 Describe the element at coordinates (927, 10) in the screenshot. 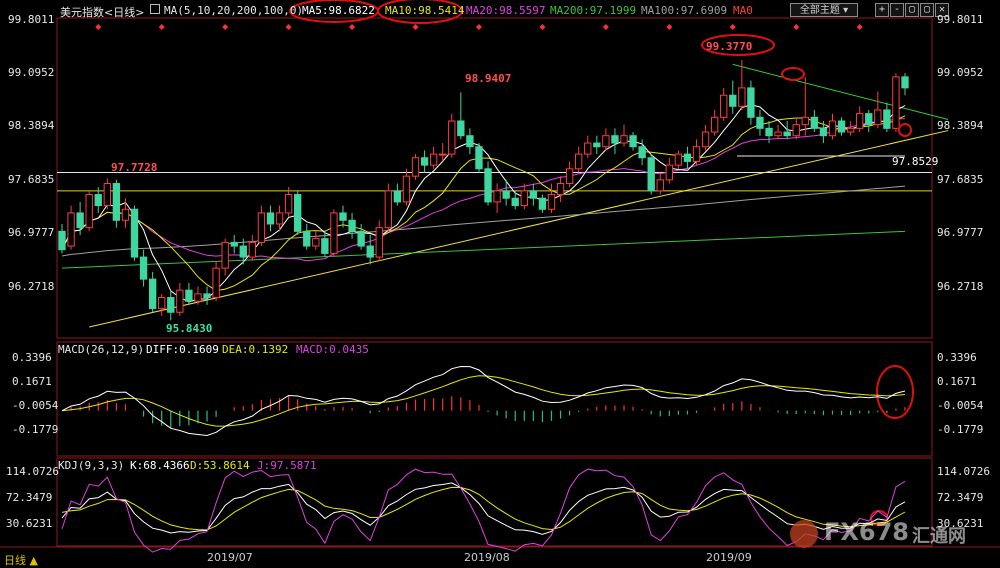

I see `maximize-button: ▢` at that location.